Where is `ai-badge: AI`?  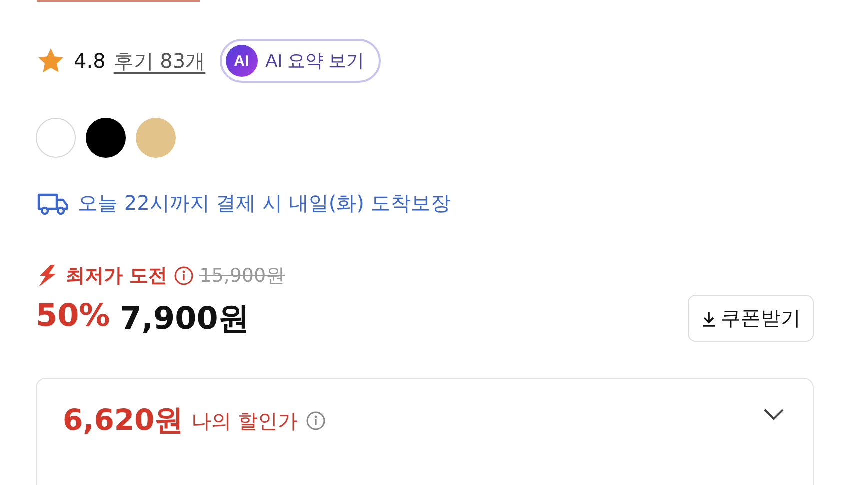 ai-badge: AI is located at coordinates (242, 61).